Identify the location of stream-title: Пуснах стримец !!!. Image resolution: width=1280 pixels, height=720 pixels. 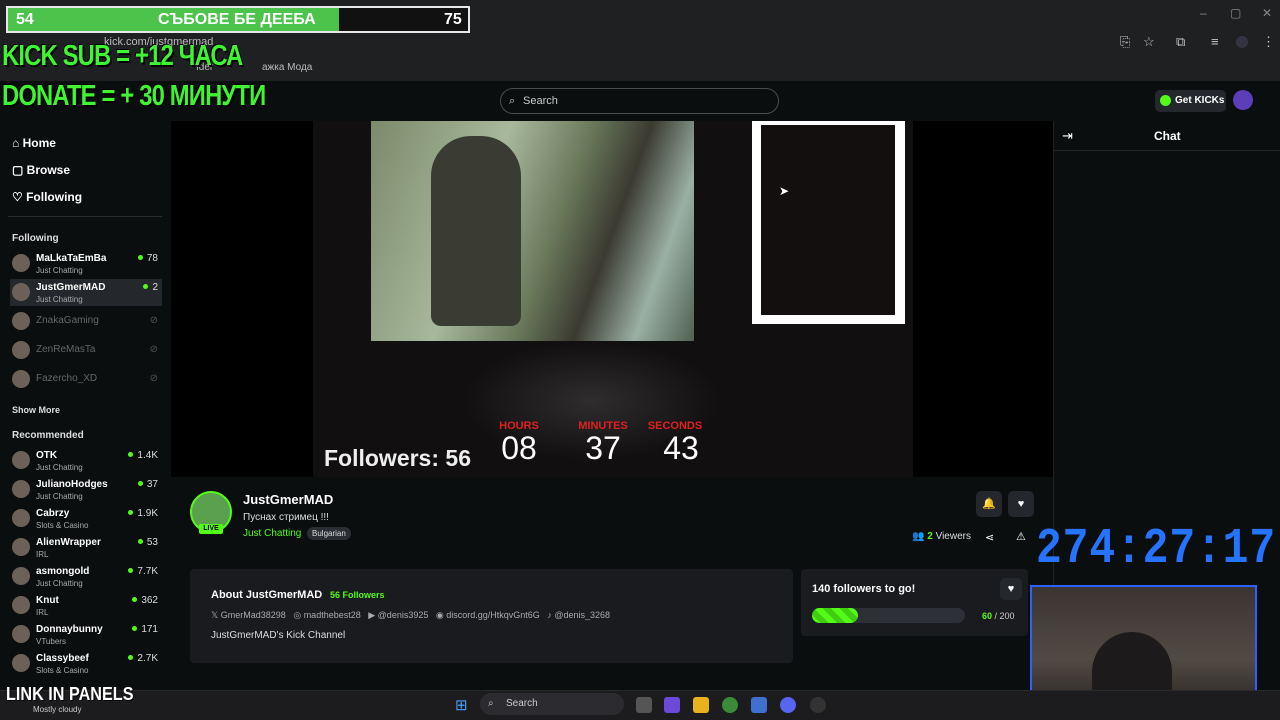
(286, 517).